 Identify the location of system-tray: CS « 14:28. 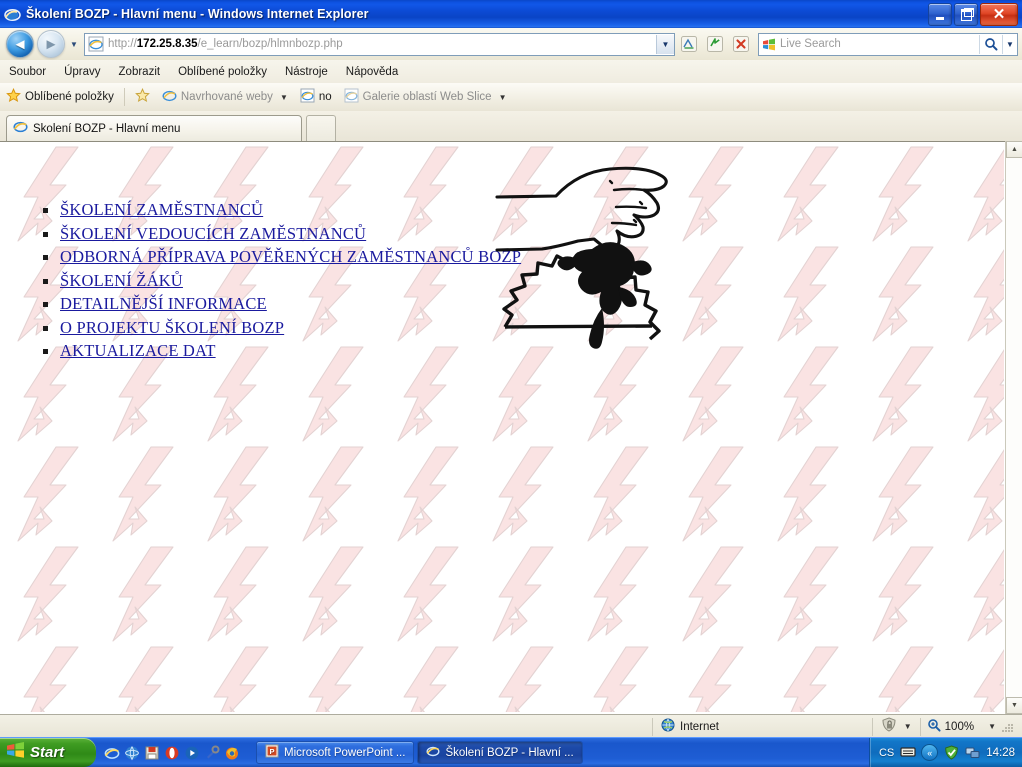
(945, 752).